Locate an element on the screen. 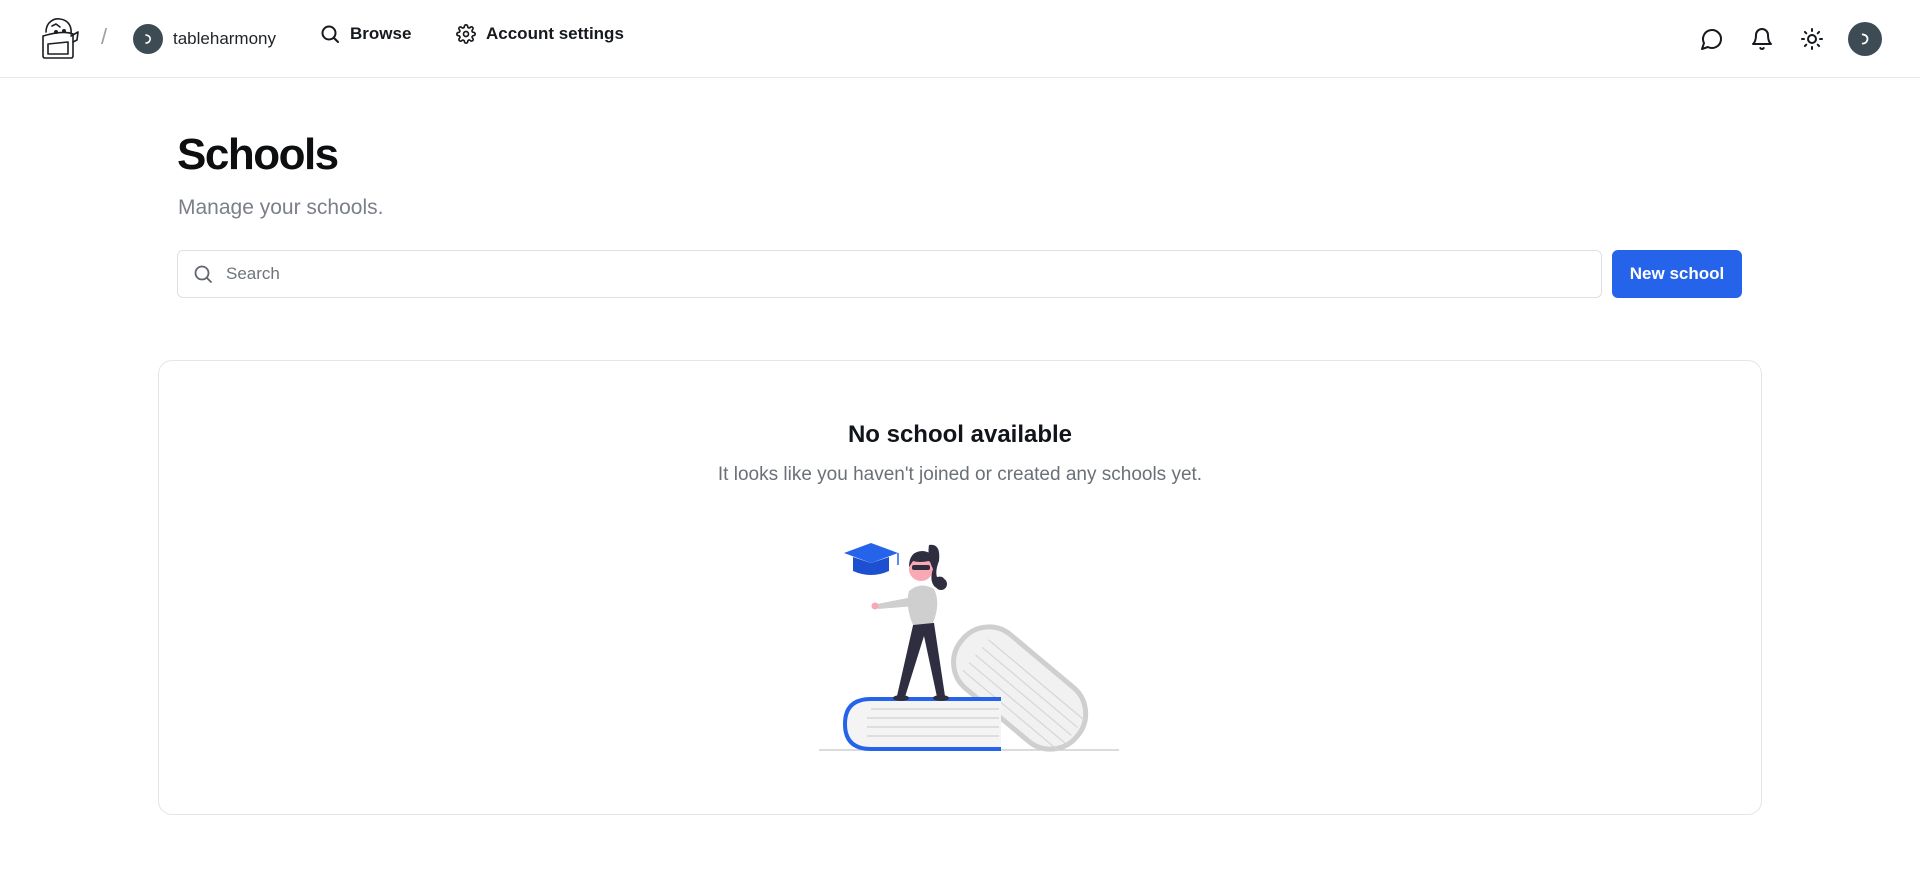 This screenshot has width=1920, height=878. gear-icon is located at coordinates (466, 34).